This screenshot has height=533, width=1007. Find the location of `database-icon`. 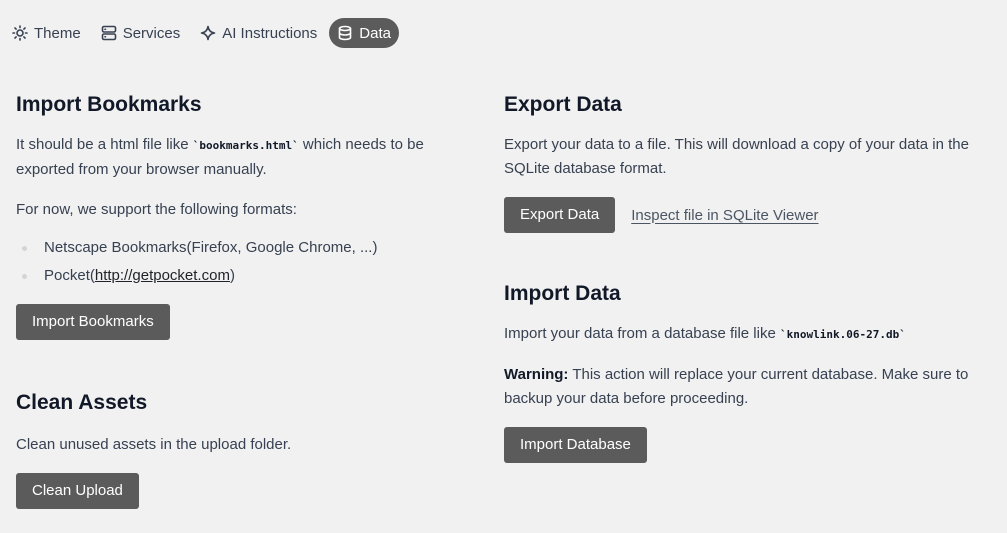

database-icon is located at coordinates (345, 33).